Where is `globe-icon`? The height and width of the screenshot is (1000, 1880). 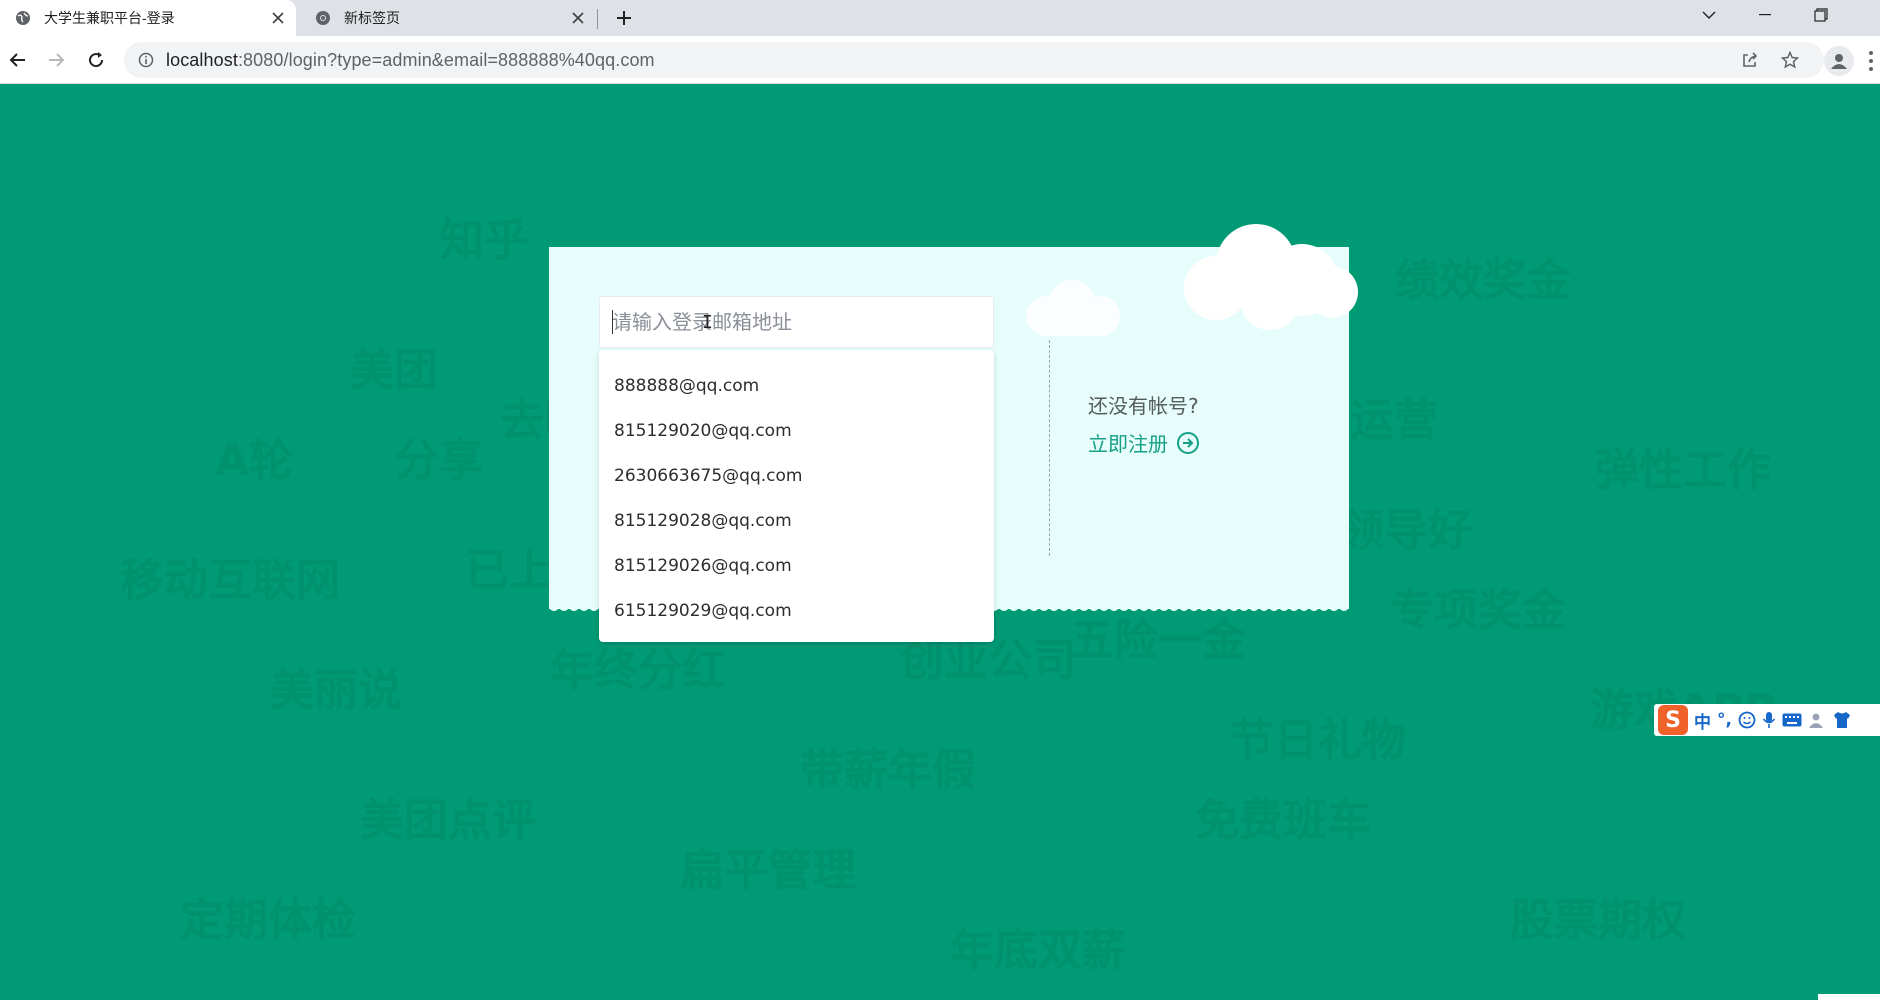 globe-icon is located at coordinates (23, 18).